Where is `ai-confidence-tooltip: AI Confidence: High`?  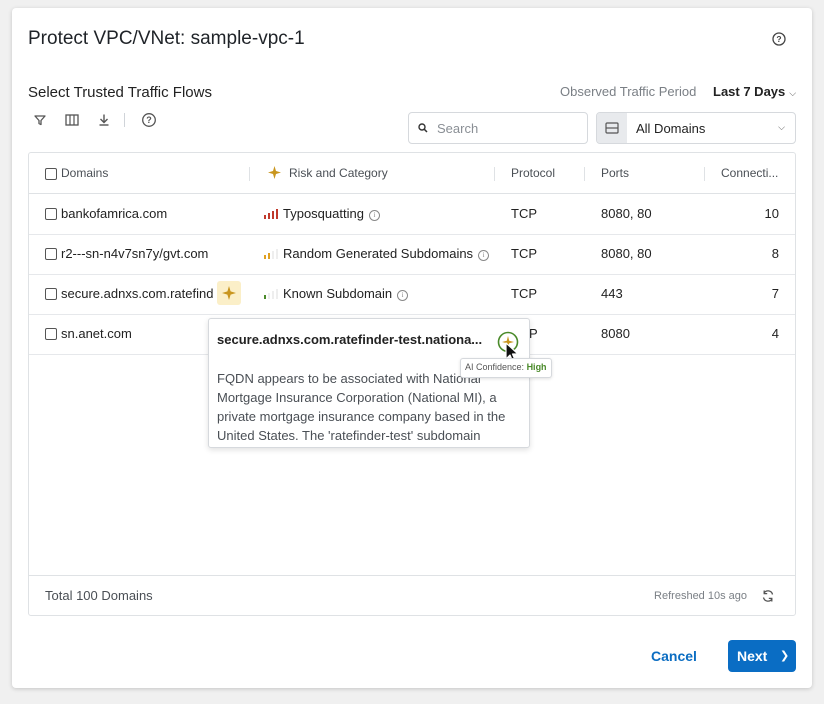 ai-confidence-tooltip: AI Confidence: High is located at coordinates (506, 368).